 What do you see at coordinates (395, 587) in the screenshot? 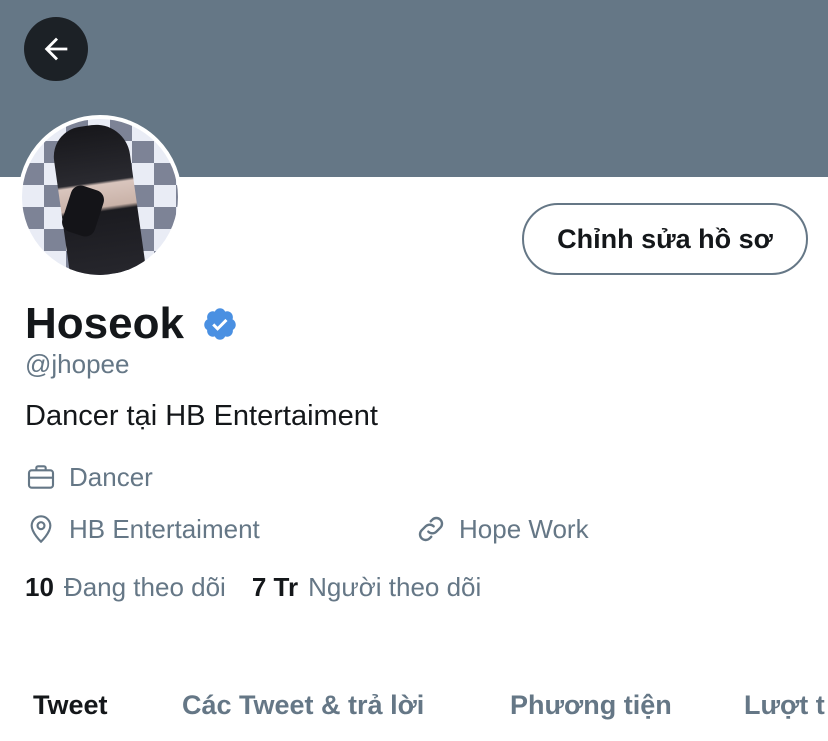
I see `followers-label: Người theo dõi` at bounding box center [395, 587].